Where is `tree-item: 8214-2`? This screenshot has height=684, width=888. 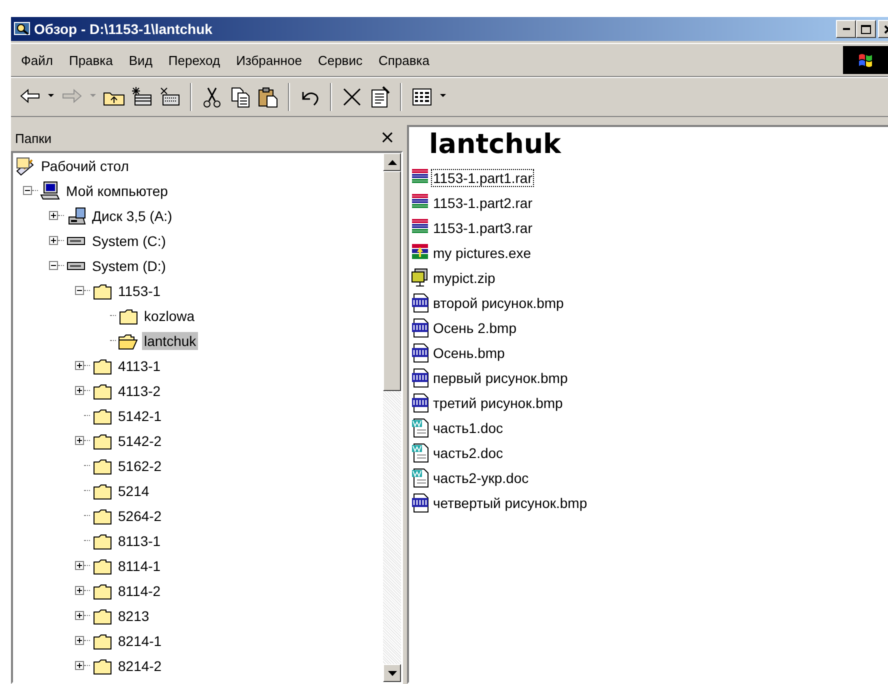 tree-item: 8214-2 is located at coordinates (140, 665).